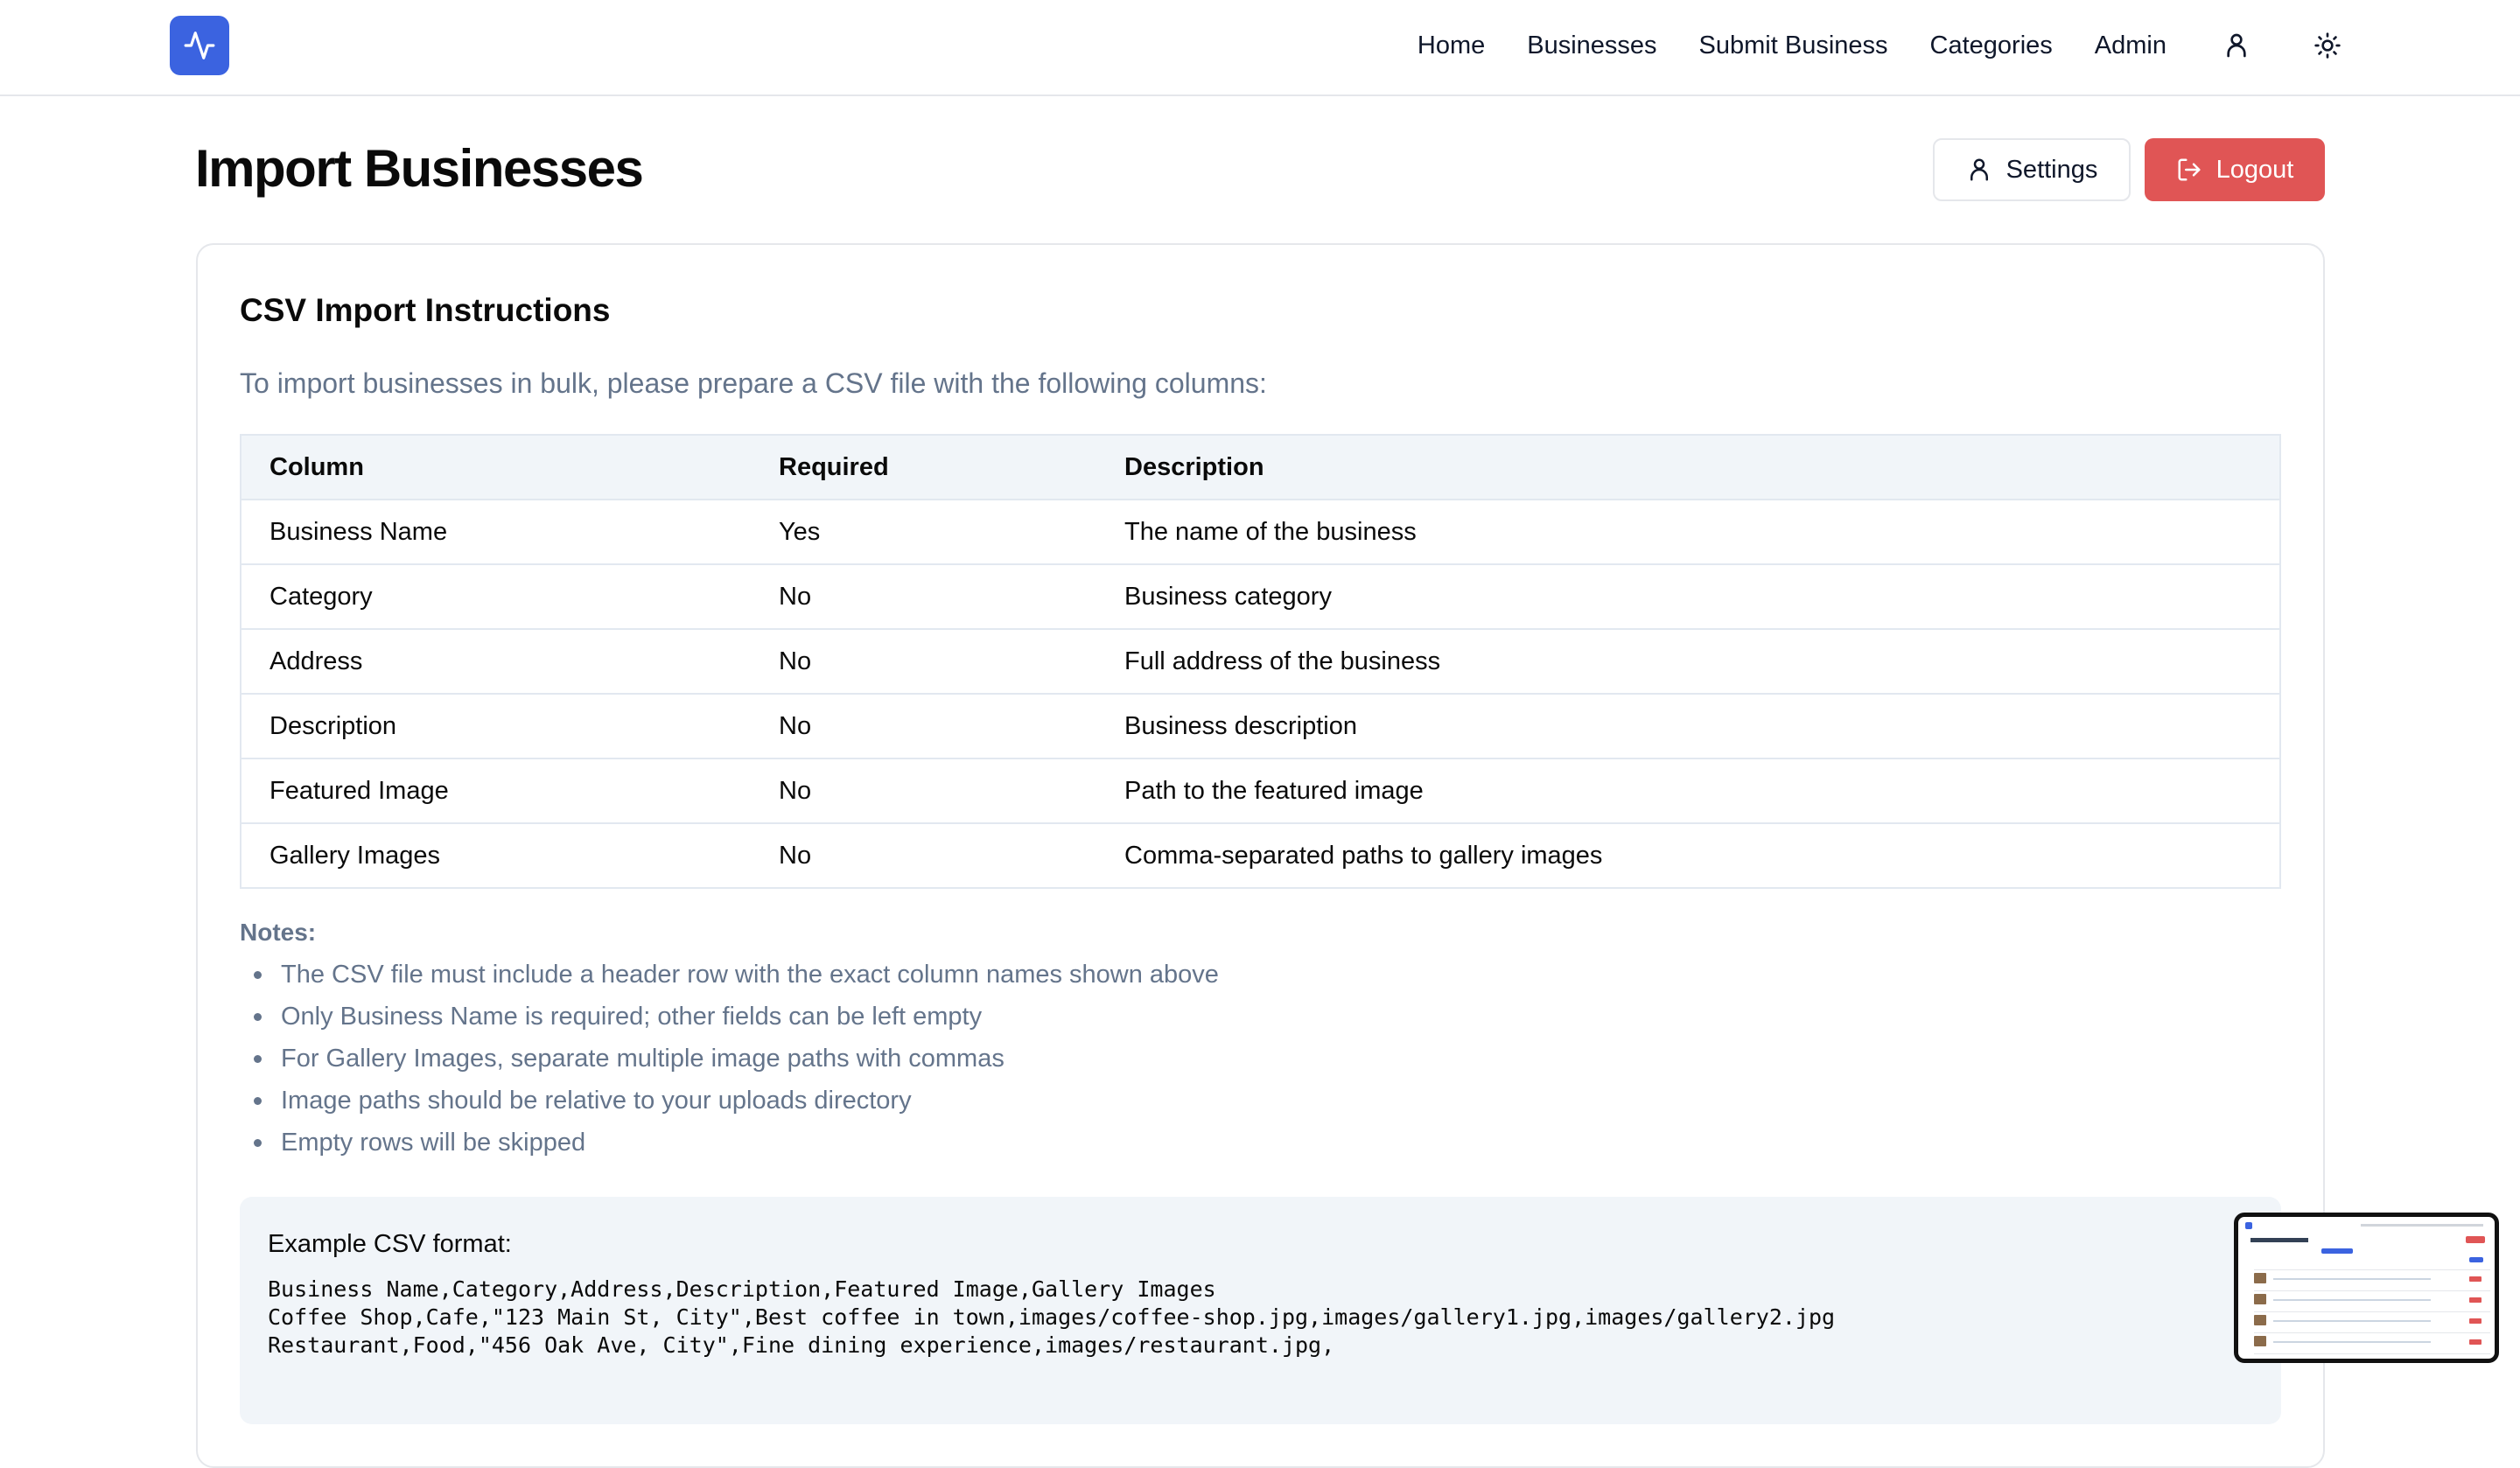  I want to click on card-title: CSV Import Instructions, so click(425, 310).